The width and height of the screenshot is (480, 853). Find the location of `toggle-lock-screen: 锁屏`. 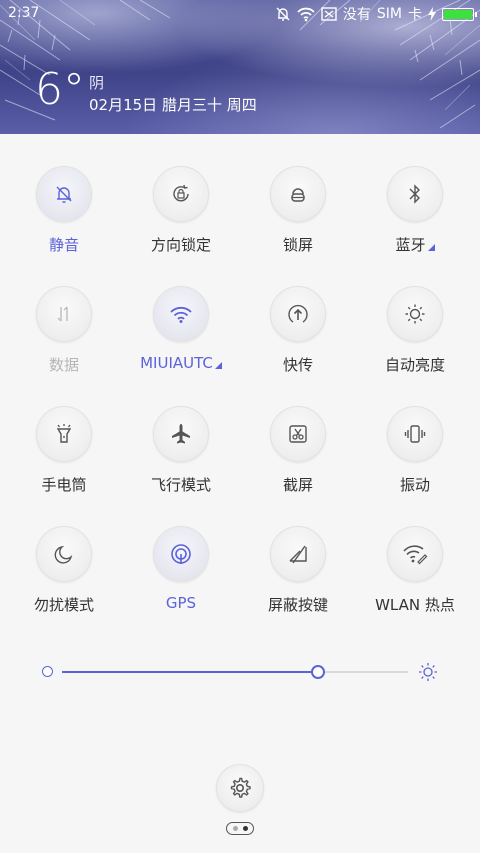

toggle-lock-screen: 锁屏 is located at coordinates (298, 221).